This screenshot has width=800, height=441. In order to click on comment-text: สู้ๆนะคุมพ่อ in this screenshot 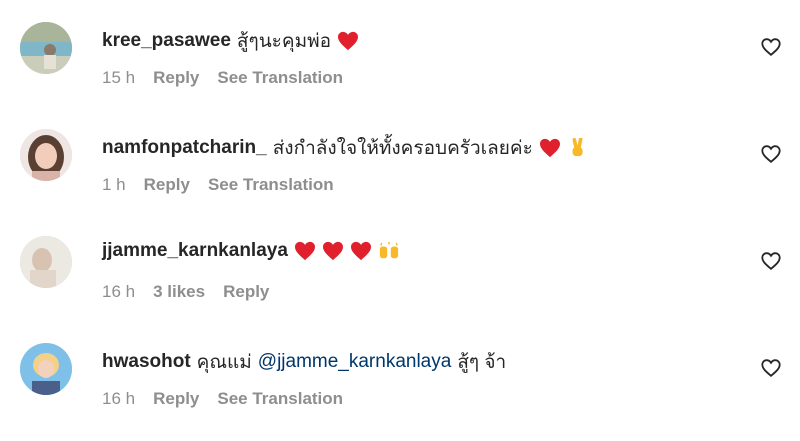, I will do `click(284, 41)`.